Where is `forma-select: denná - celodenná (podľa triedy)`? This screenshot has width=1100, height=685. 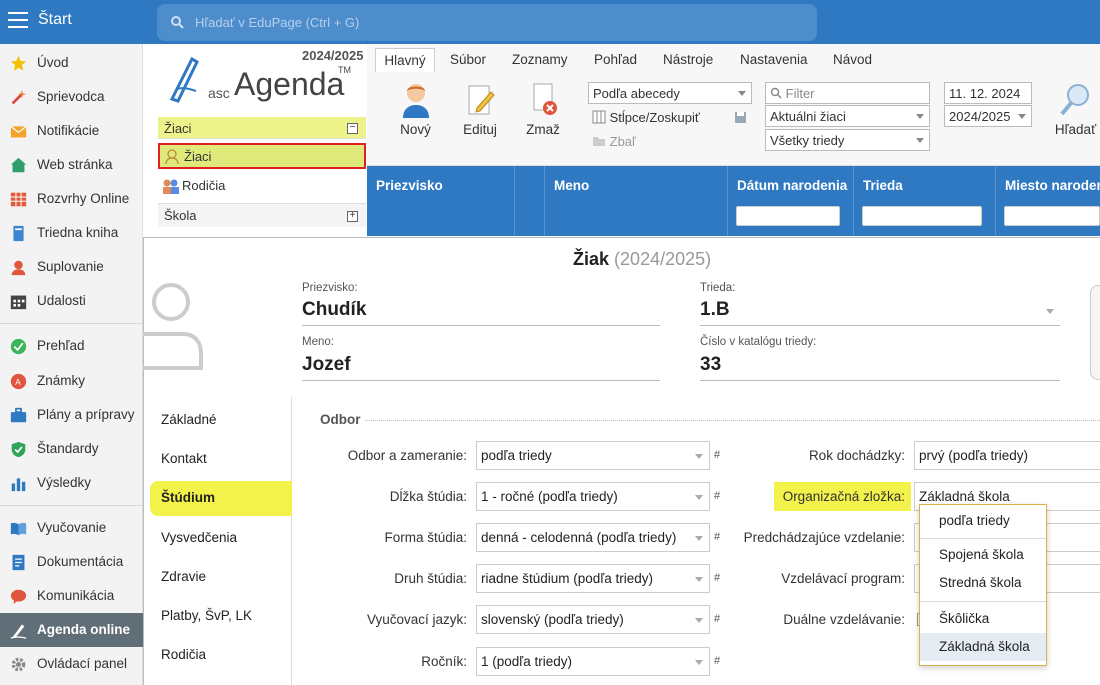 forma-select: denná - celodenná (podľa triedy) is located at coordinates (593, 537).